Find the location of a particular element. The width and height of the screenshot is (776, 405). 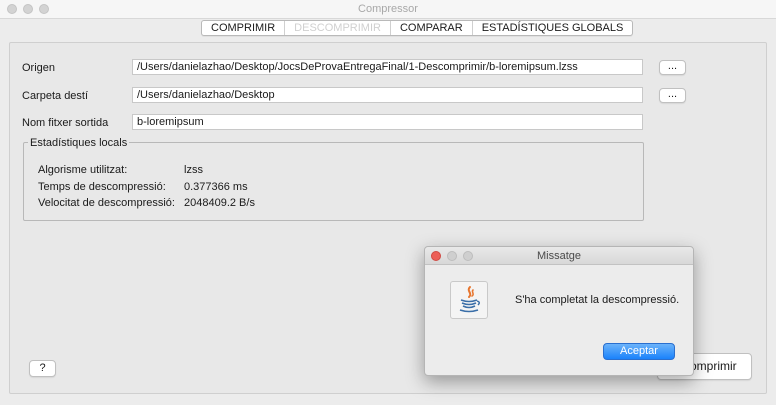

tab-descomprimir: DESCOMPRIMIR is located at coordinates (338, 28).